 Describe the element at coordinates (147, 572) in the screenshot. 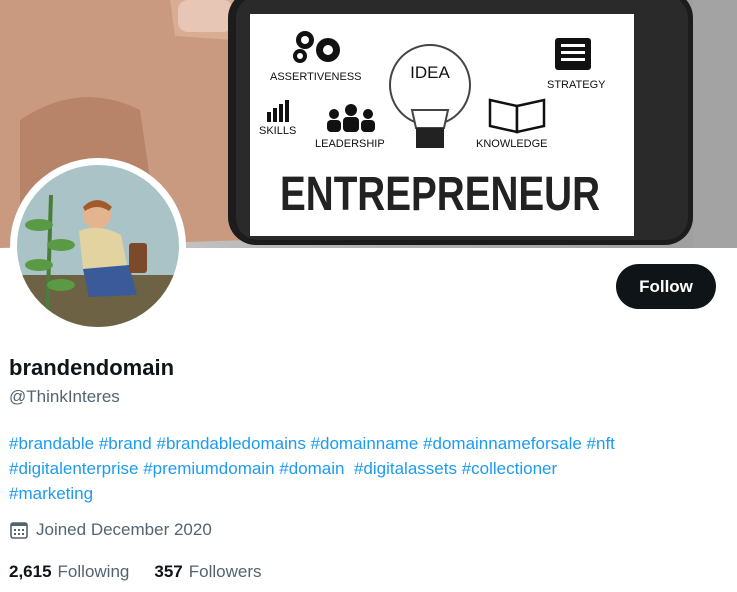

I see `follow-stats: 2,615 Following 357 Followers` at that location.